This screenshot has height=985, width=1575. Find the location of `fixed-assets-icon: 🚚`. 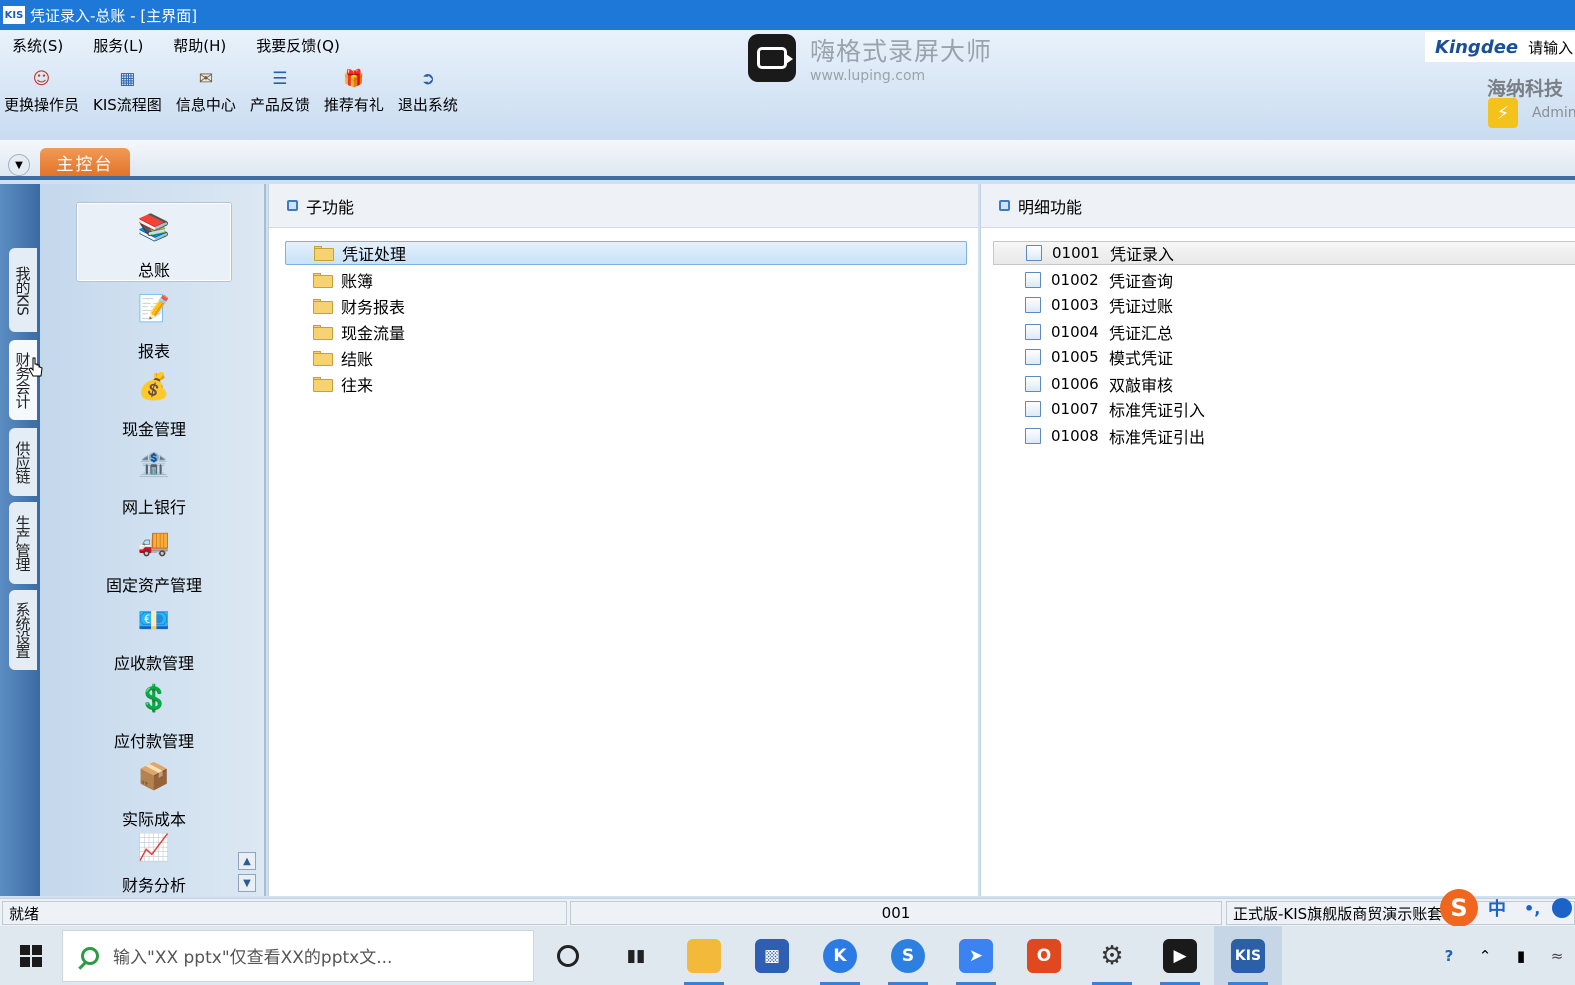

fixed-assets-icon: 🚚 is located at coordinates (154, 543).